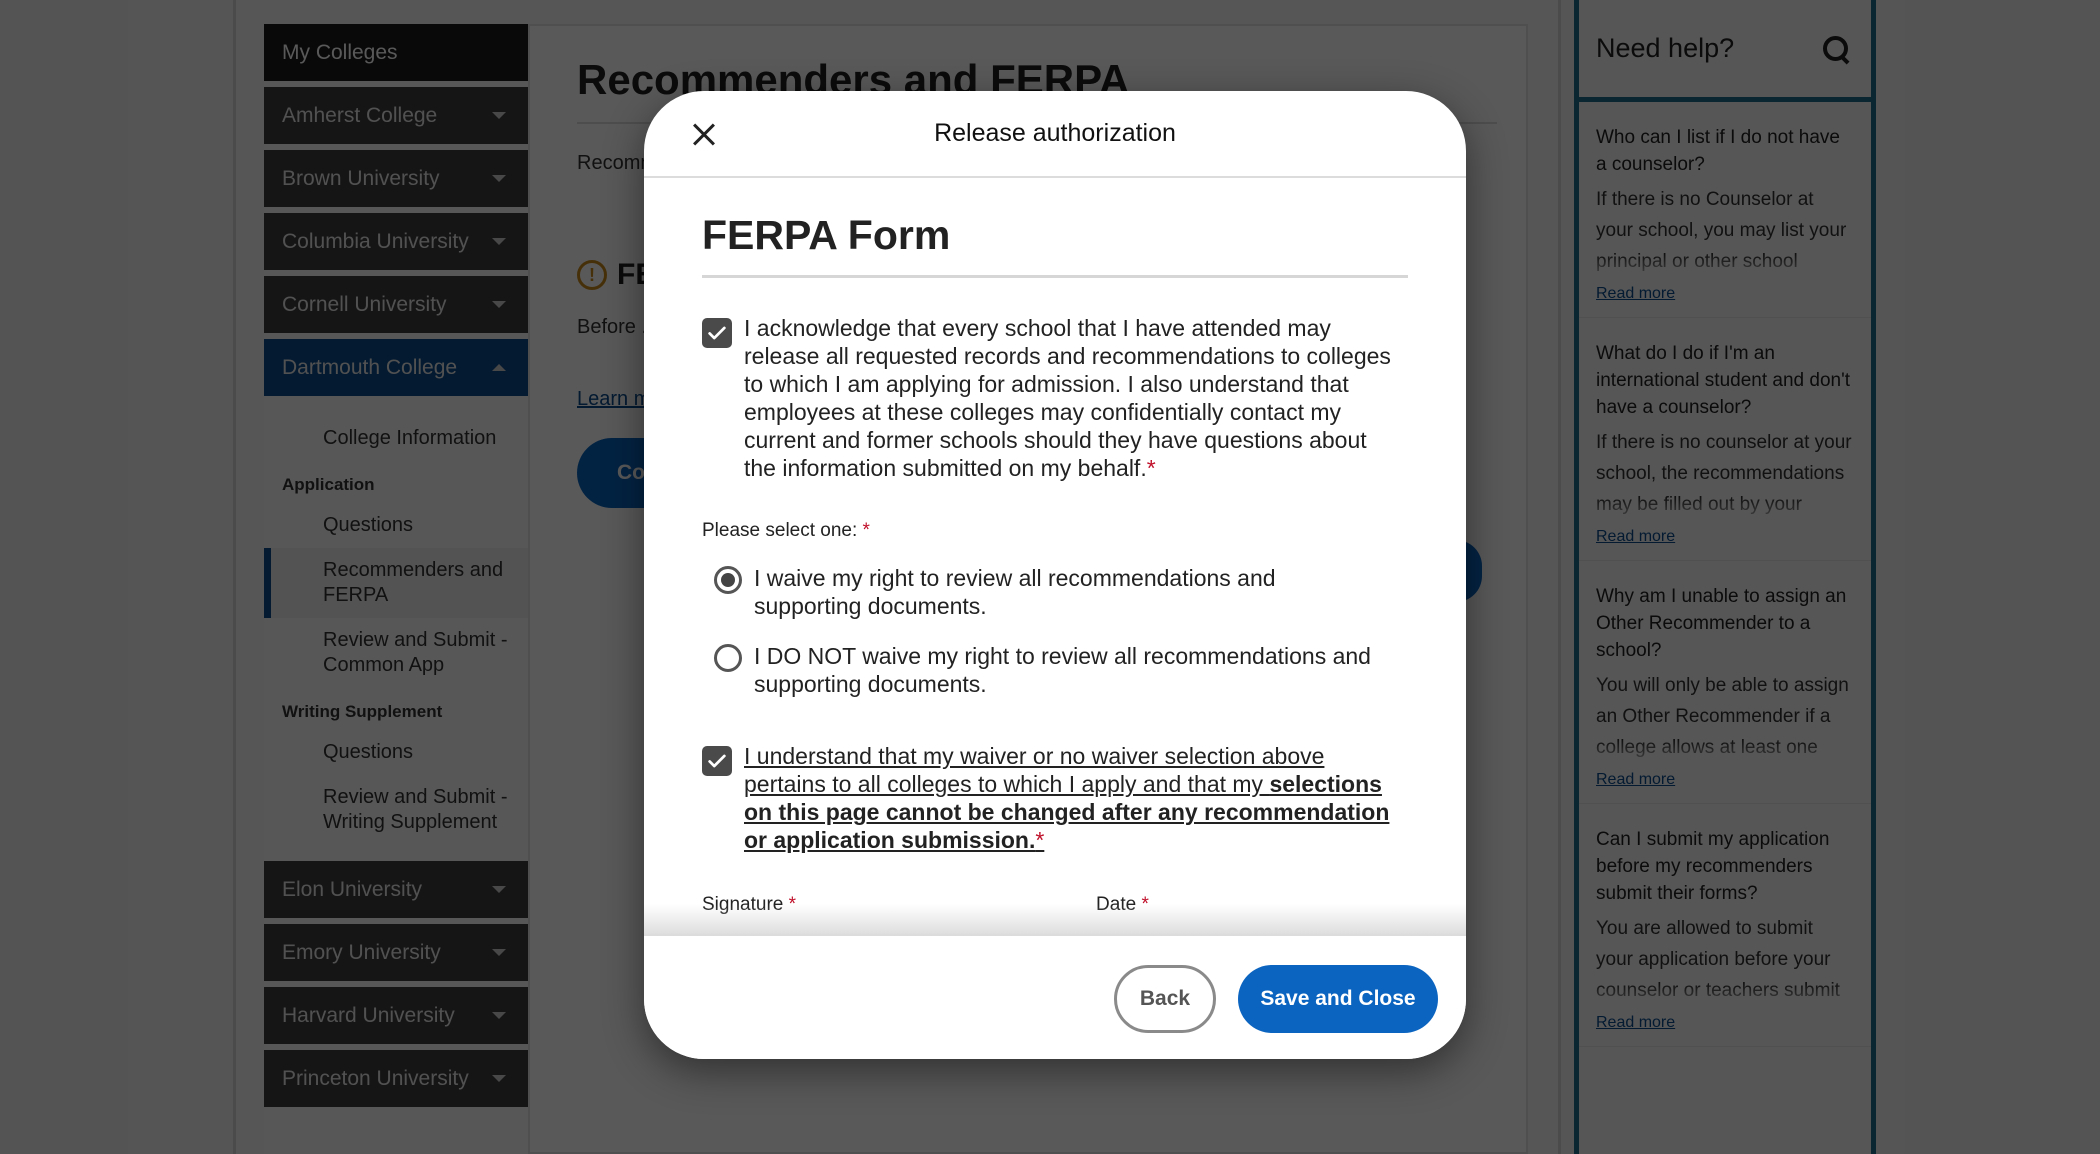  I want to click on dialog-footer: Back Save and Close, so click(1055, 996).